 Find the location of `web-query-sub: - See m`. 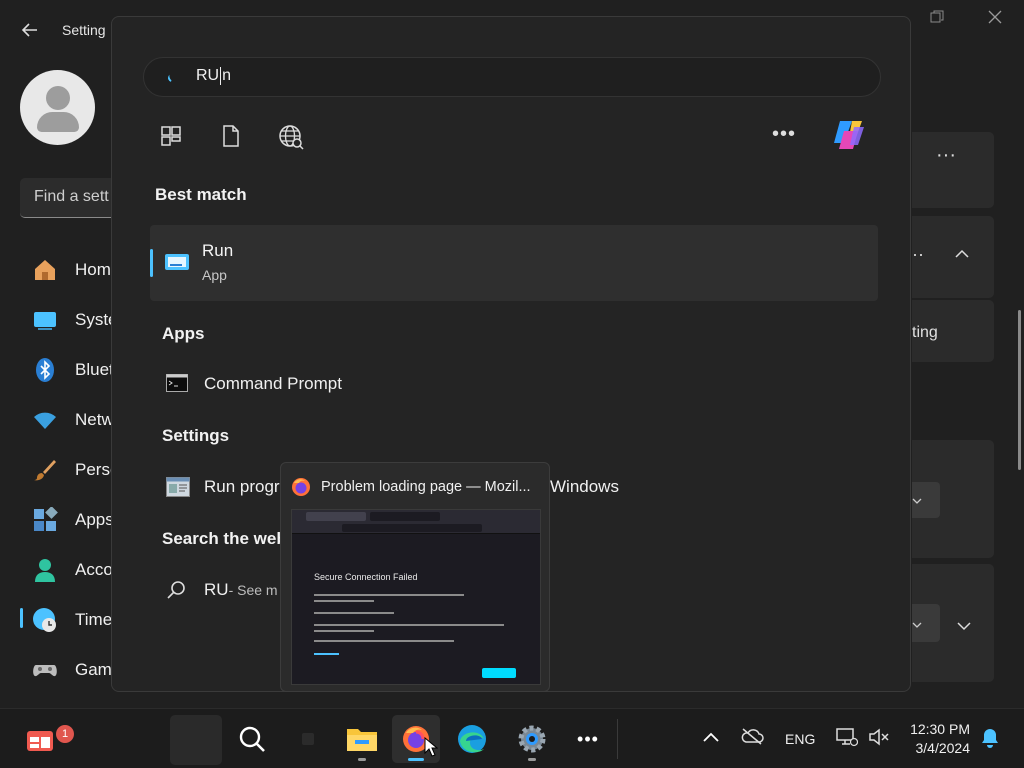

web-query-sub: - See m is located at coordinates (253, 590).